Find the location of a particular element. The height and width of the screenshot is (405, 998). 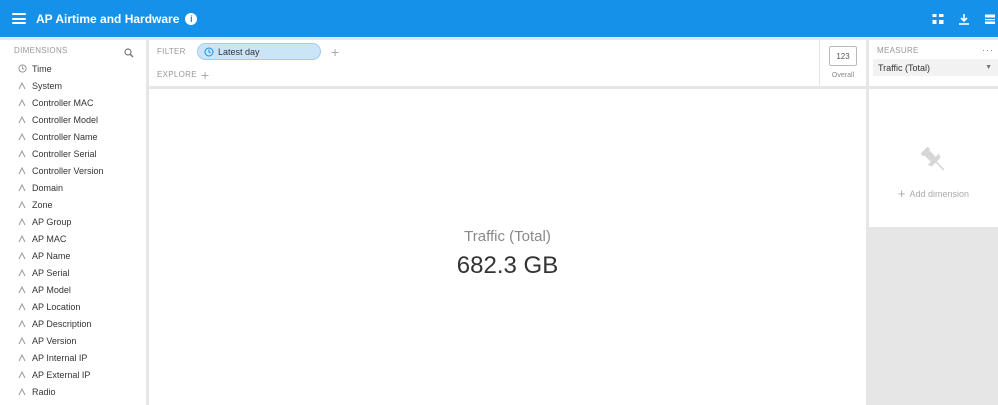

dimension-item-label: AP Model is located at coordinates (51, 289).